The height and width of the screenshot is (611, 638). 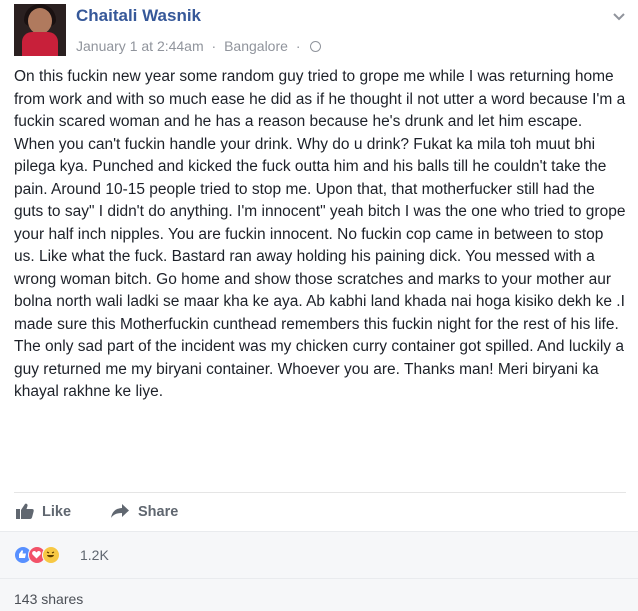 I want to click on like-button: Like, so click(x=43, y=513).